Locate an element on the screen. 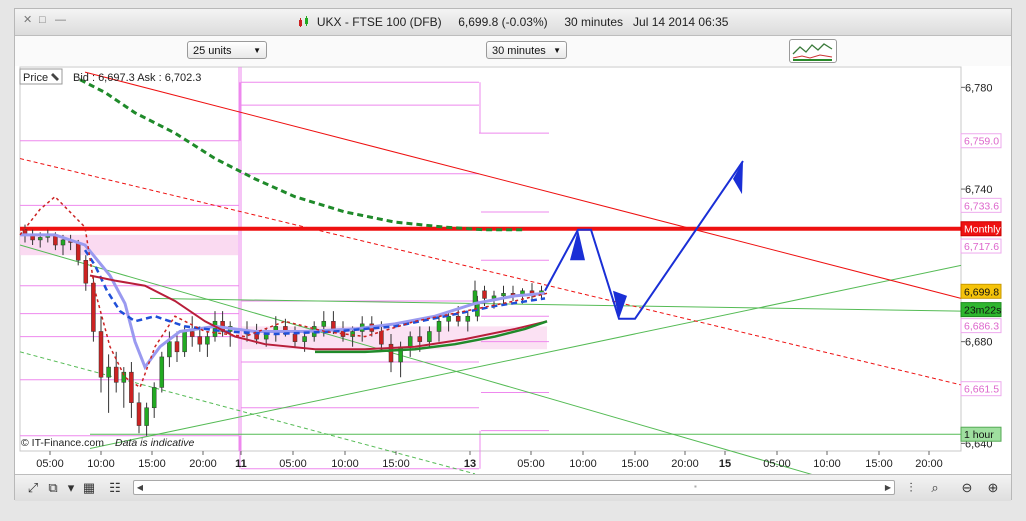  price-tag-label: 1 hour is located at coordinates (979, 435).